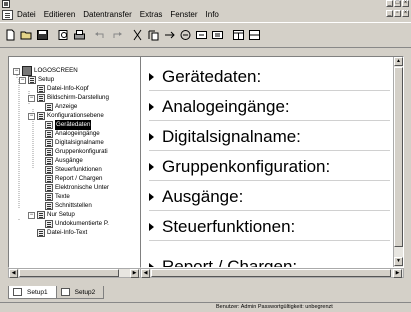 The width and height of the screenshot is (411, 312). Describe the element at coordinates (116, 35) in the screenshot. I see `redo-icon` at that location.